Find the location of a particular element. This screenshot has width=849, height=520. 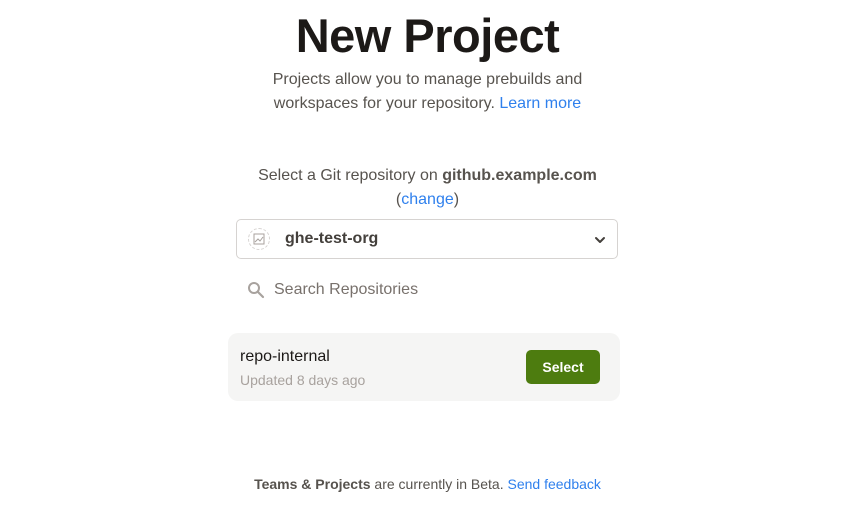

git-provider-prefix: Select a Git repository on is located at coordinates (350, 175).